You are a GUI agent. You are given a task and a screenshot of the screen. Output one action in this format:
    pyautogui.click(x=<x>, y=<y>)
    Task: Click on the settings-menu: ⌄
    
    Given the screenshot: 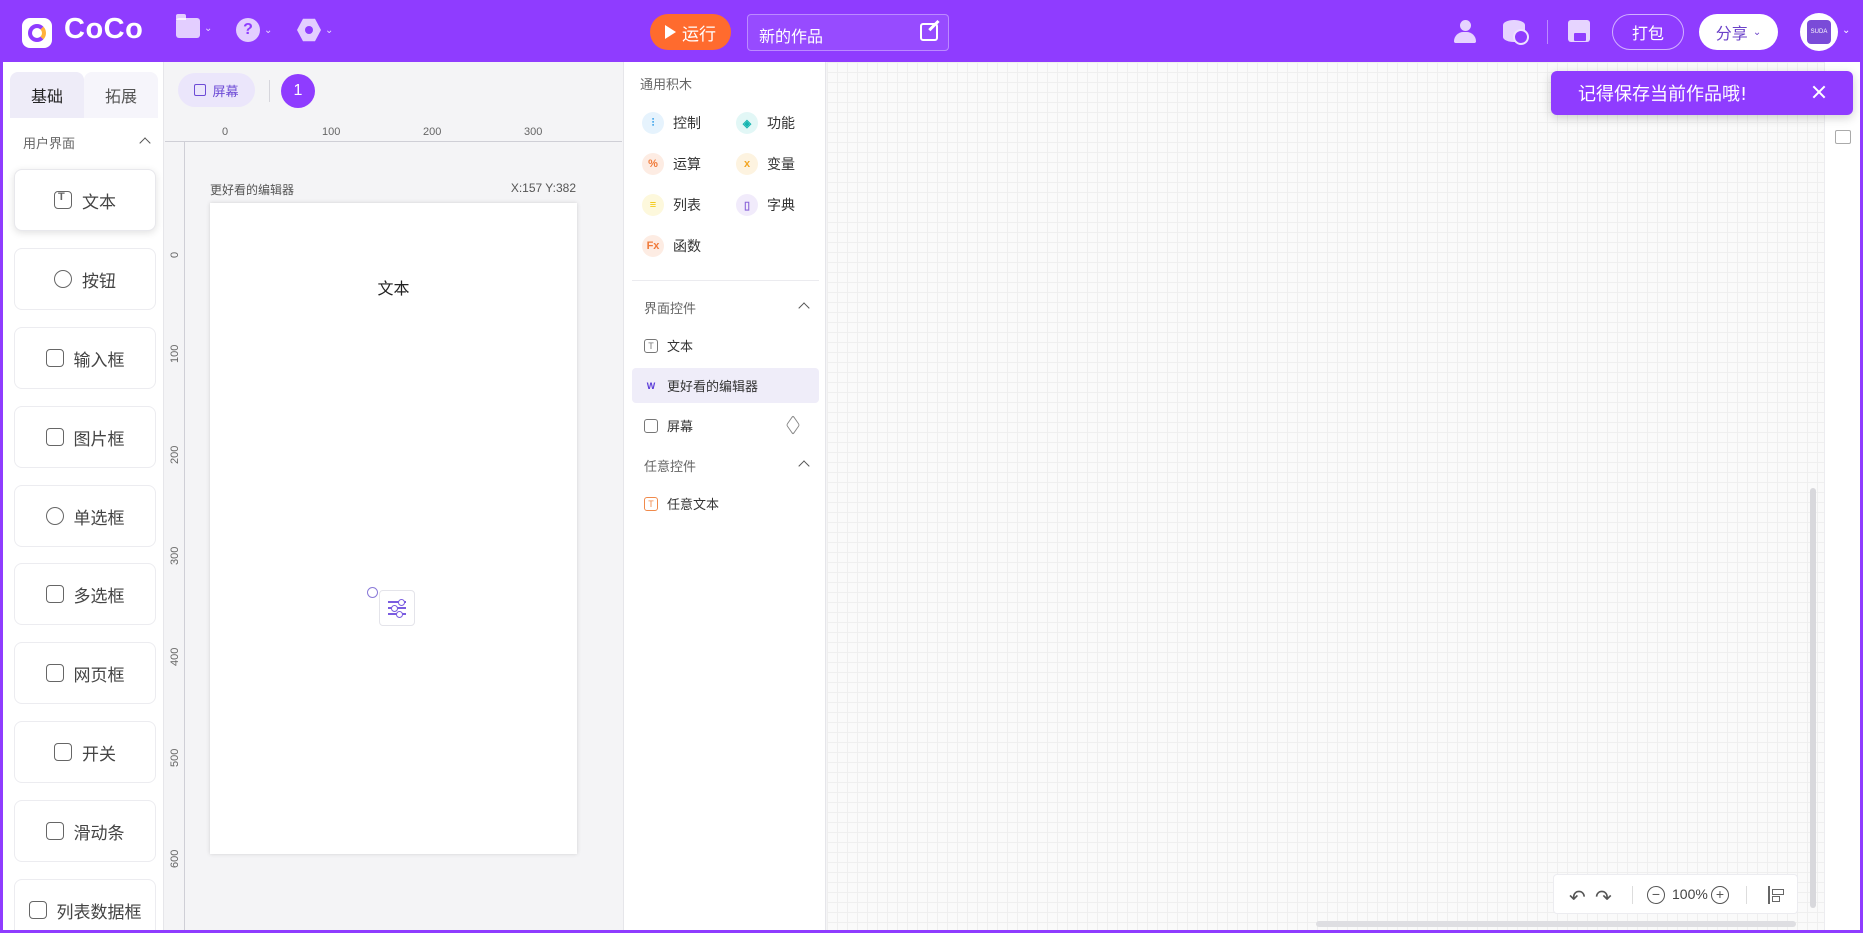 What is the action you would take?
    pyautogui.click(x=315, y=30)
    